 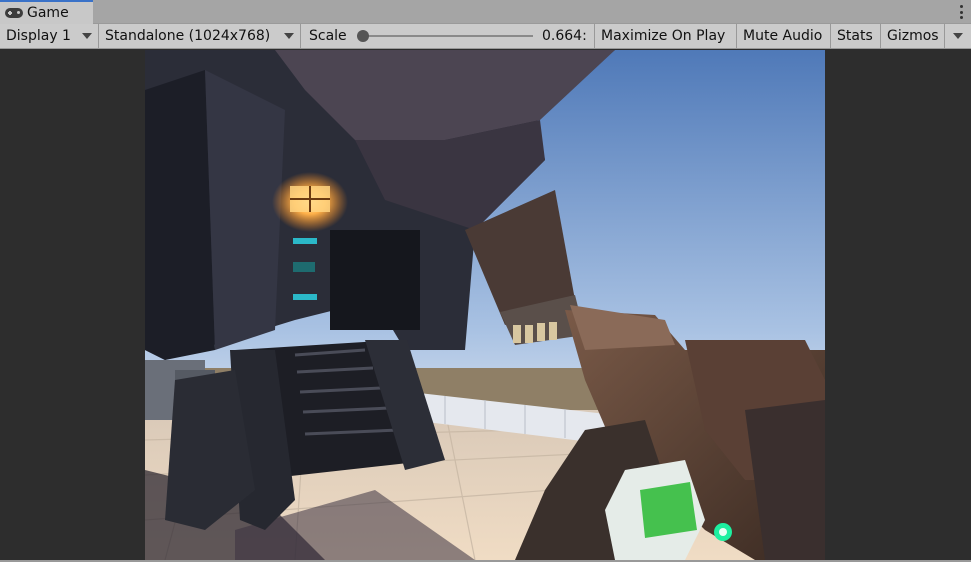 I want to click on mute-audio-toggle: Mute Audio, so click(x=784, y=36).